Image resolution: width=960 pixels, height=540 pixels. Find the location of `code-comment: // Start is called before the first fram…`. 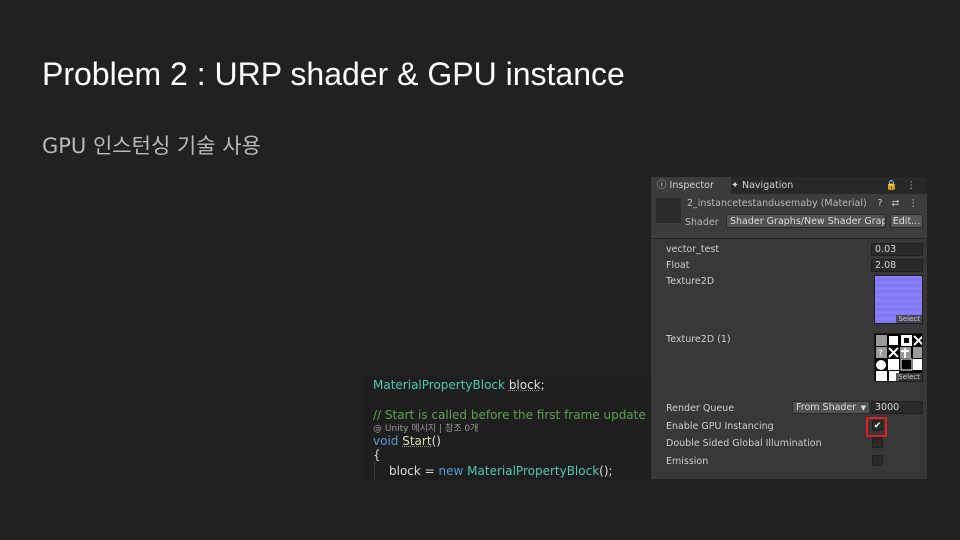

code-comment: // Start is called before the first fram… is located at coordinates (509, 415).